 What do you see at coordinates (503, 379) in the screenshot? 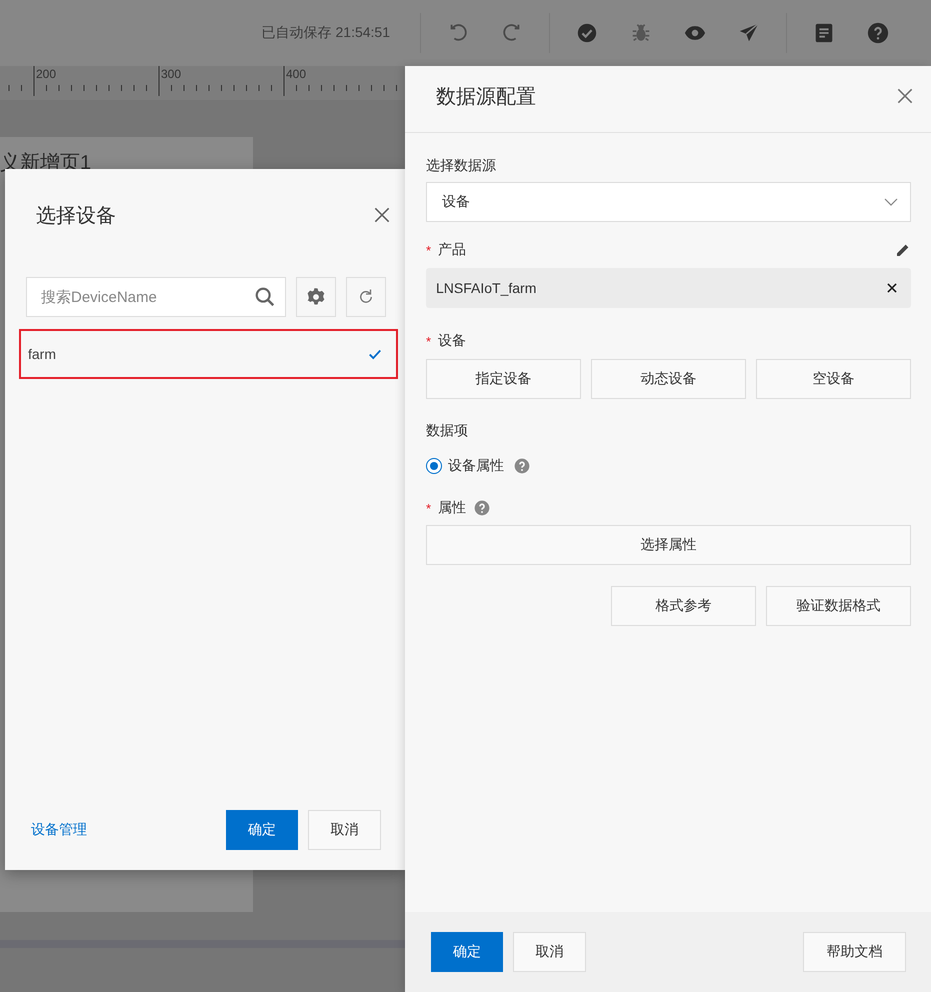
I see `device-mode-button: 指定设备` at bounding box center [503, 379].